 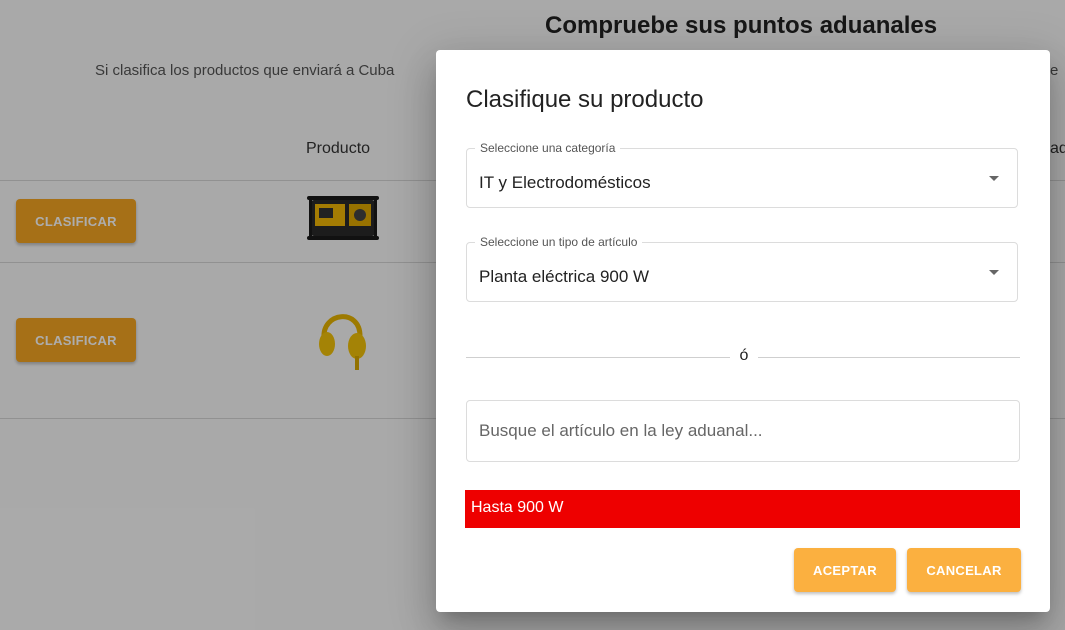 I want to click on category-select-value: IT y Electrodomésticos, so click(x=565, y=182).